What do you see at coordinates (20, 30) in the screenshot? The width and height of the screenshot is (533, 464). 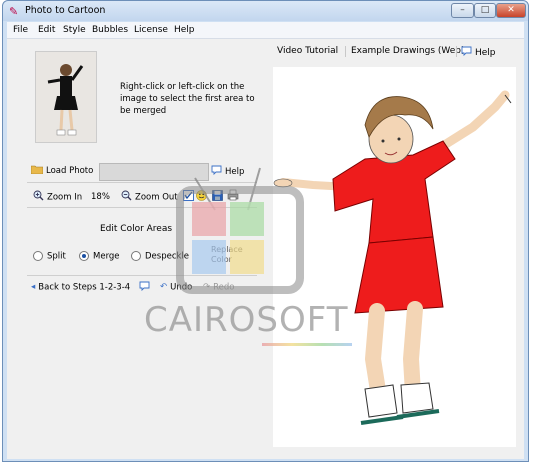 I see `menu-file: File` at bounding box center [20, 30].